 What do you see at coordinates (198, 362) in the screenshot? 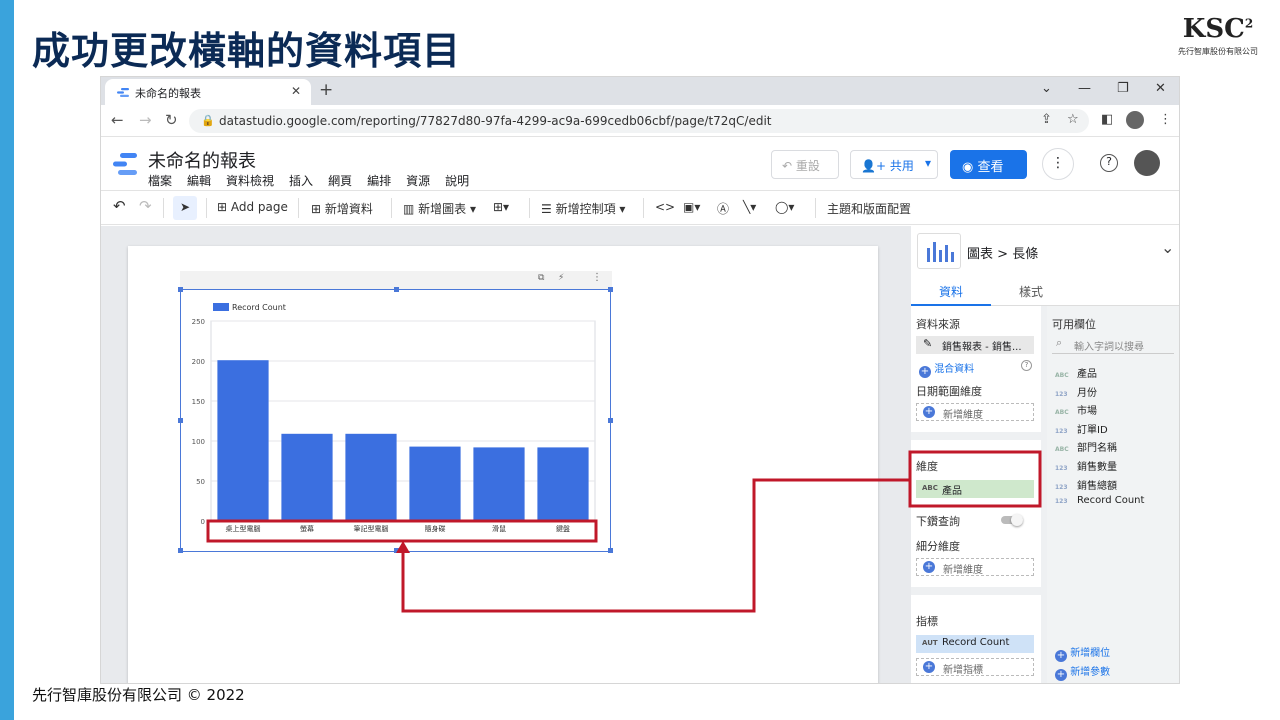
I see `y-tick-label: 200` at bounding box center [198, 362].